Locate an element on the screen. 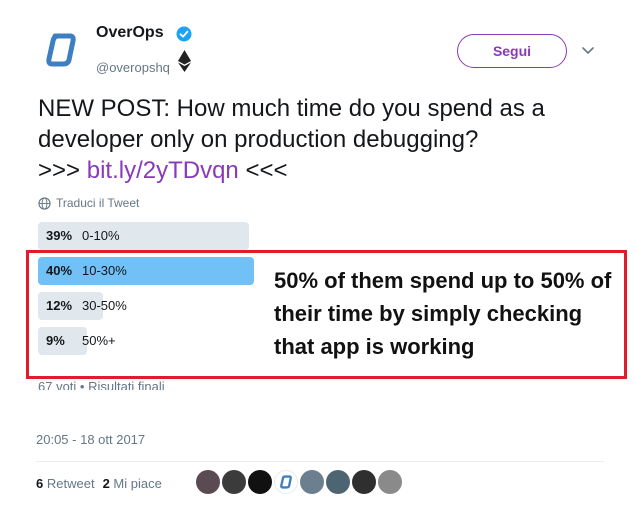 This screenshot has height=509, width=635. avatar is located at coordinates (61, 50).